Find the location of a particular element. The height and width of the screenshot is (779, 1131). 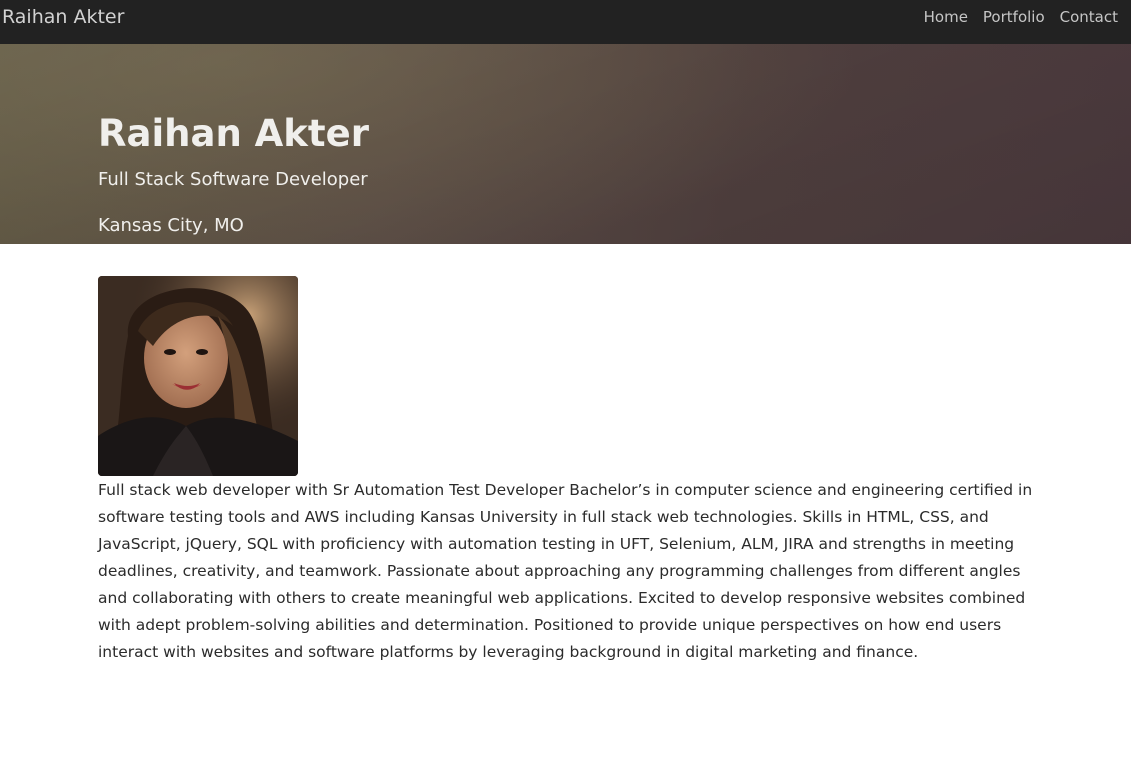

profile-photo-image is located at coordinates (198, 376).